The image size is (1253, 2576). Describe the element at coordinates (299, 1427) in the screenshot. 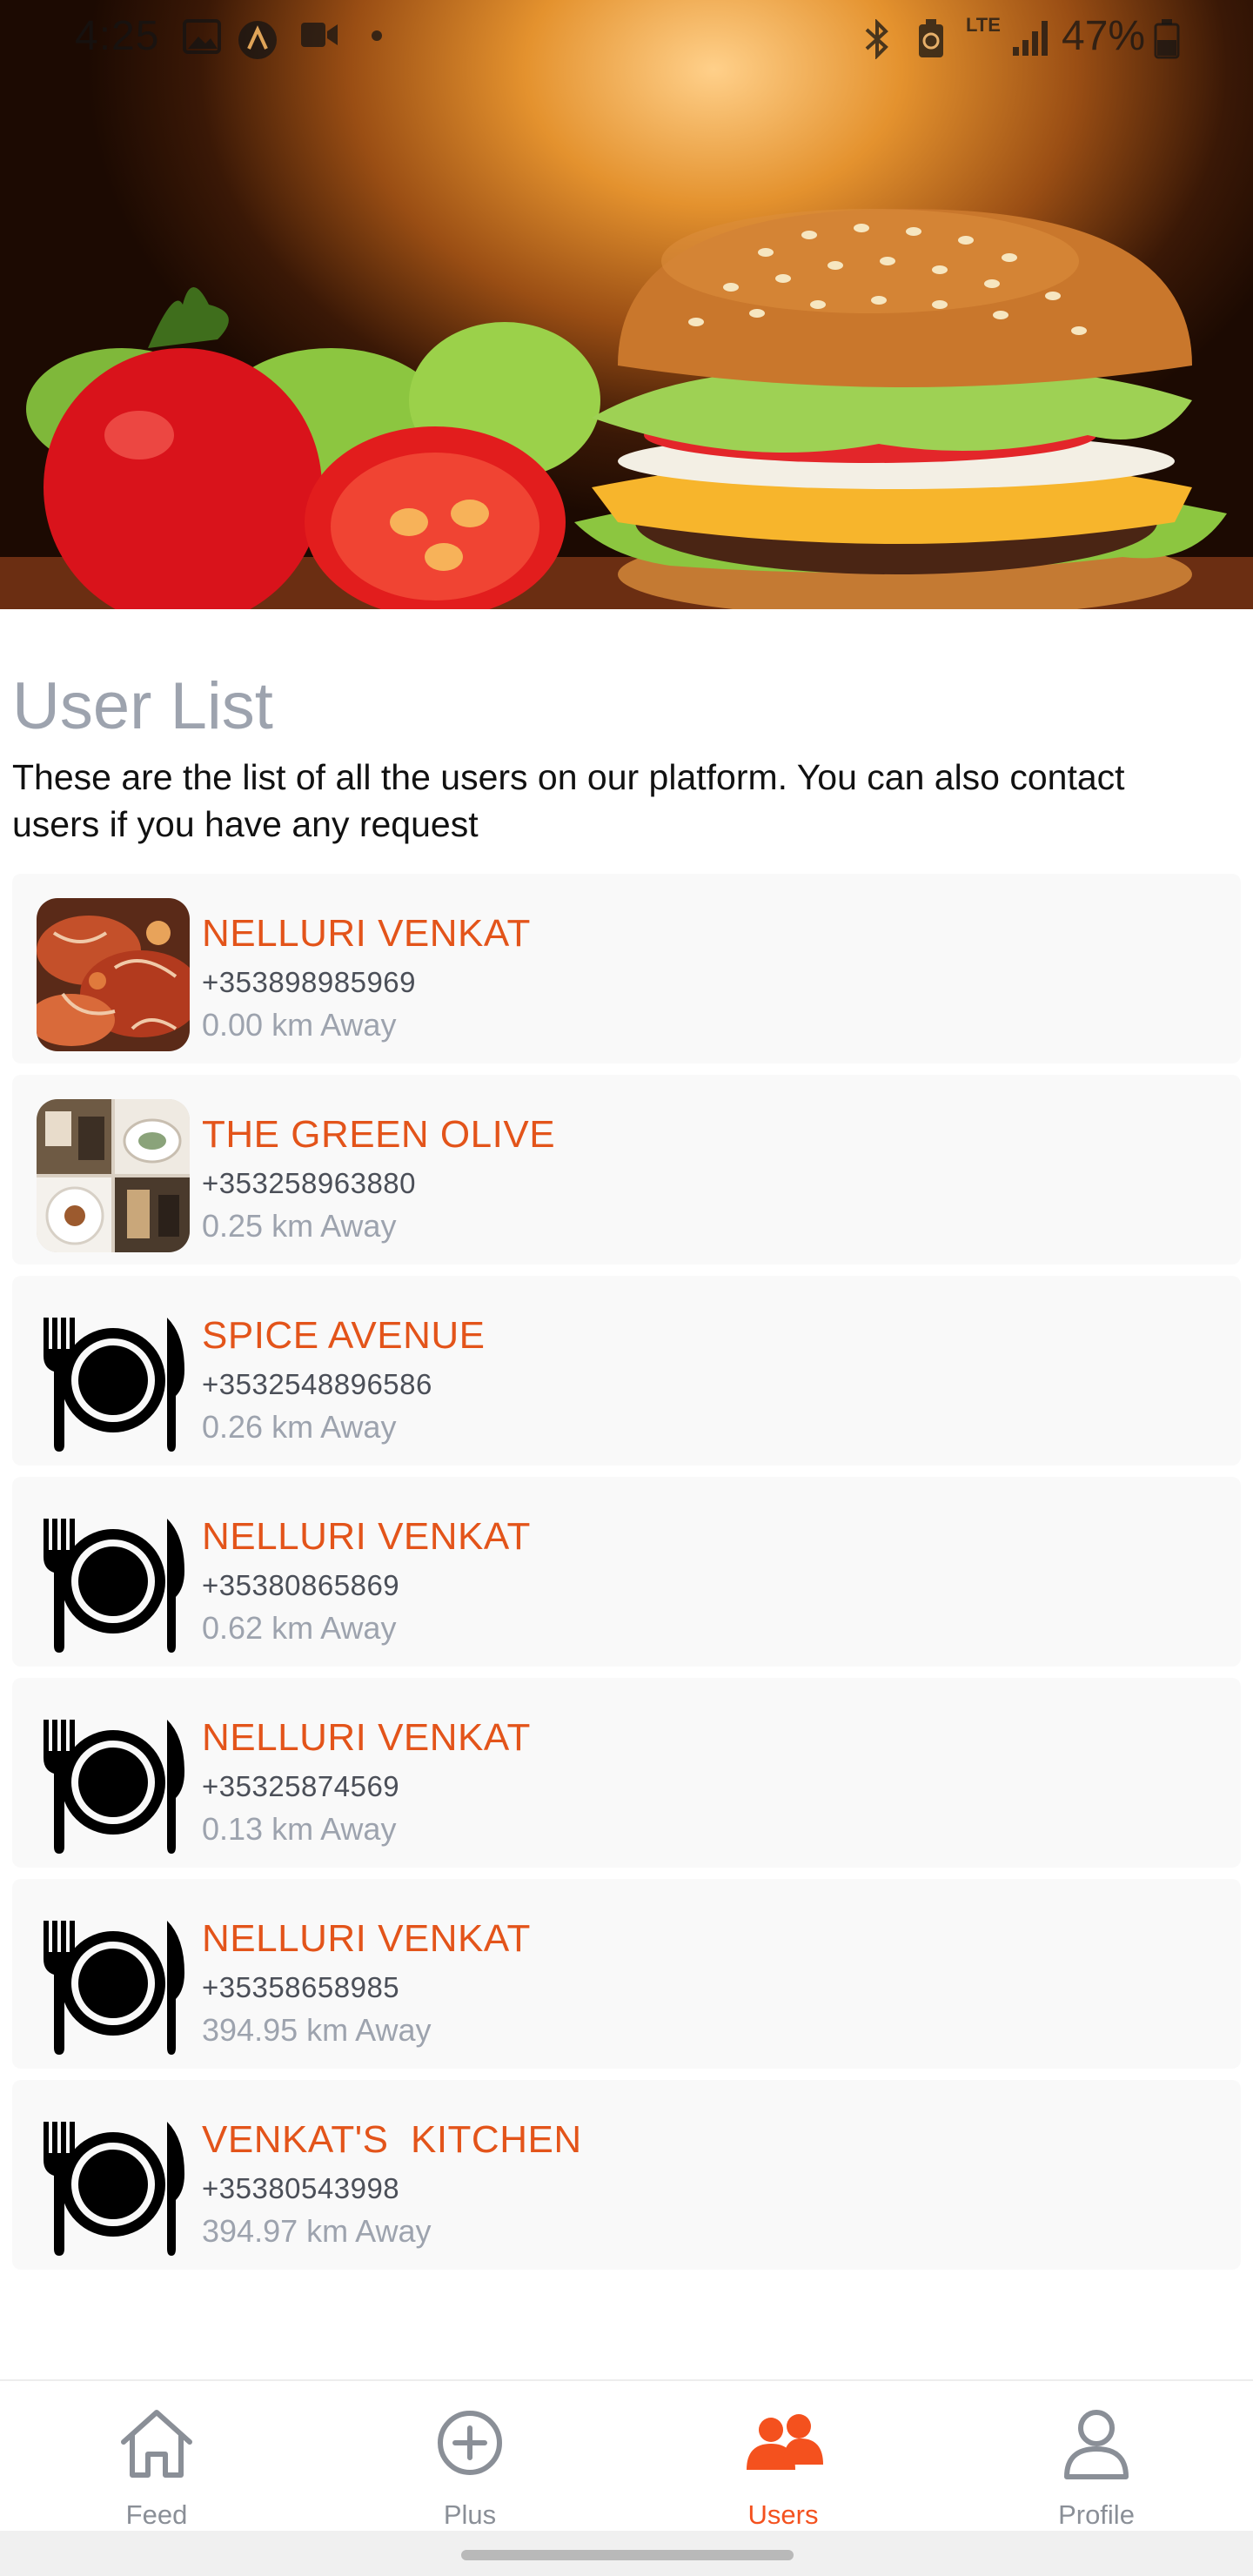

I see `user-distance: 0.26 km Away` at that location.